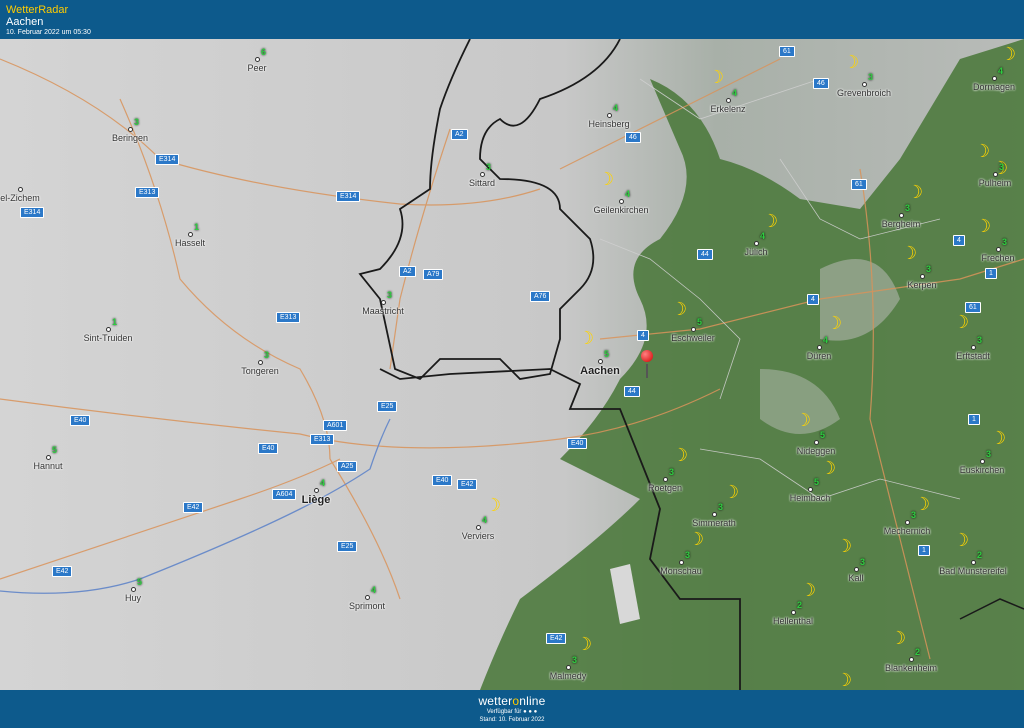 The width and height of the screenshot is (1024, 728). What do you see at coordinates (997, 258) in the screenshot?
I see `city-label: Frechen` at bounding box center [997, 258].